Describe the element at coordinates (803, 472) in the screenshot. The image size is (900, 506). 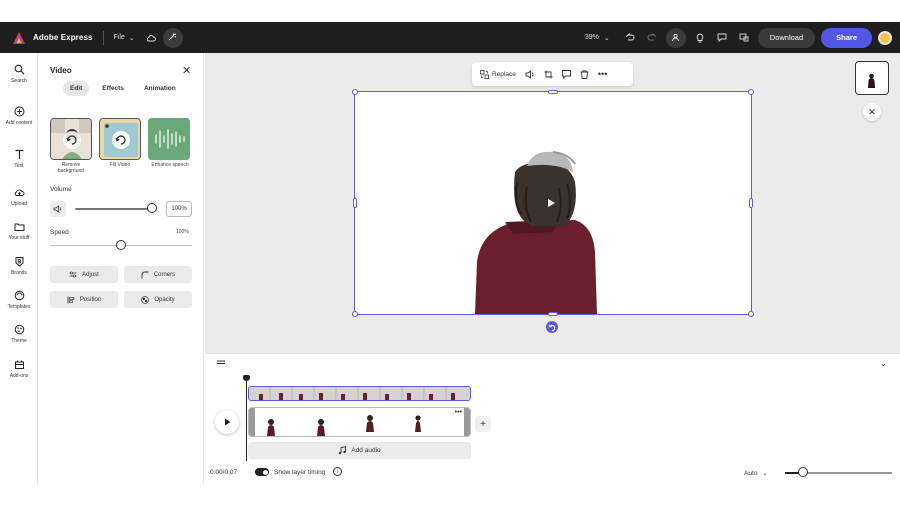
I see `timeline-zoom-knob` at that location.